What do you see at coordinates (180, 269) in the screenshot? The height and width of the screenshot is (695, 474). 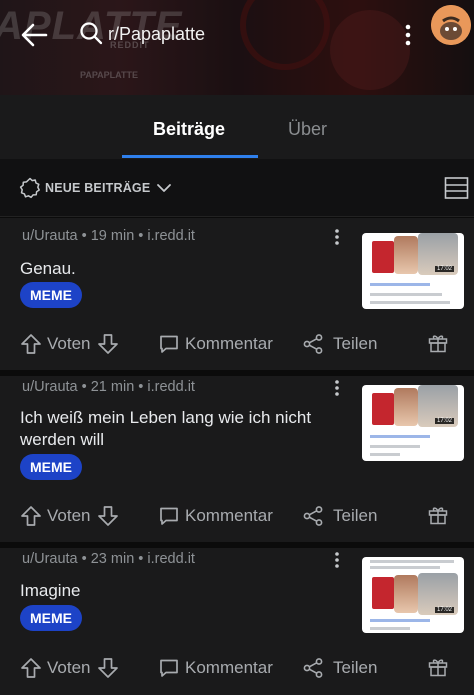 I see `post-title: Genau.` at bounding box center [180, 269].